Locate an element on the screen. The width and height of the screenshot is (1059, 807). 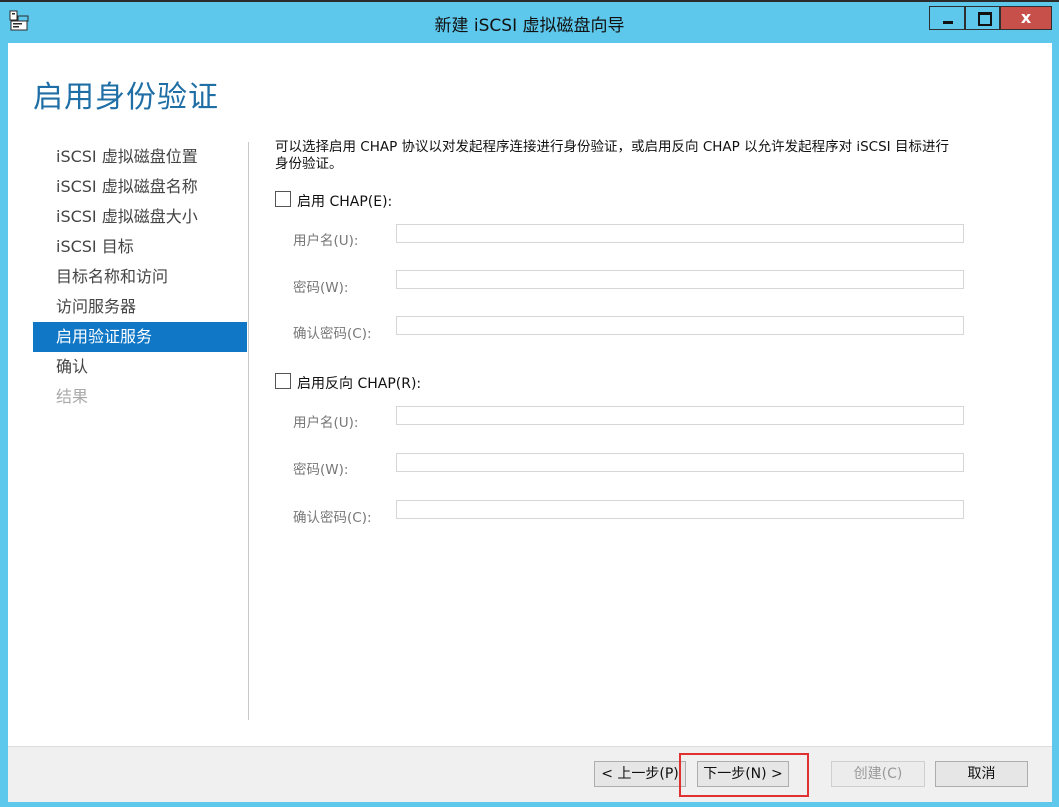
chap-password-label: 密码(W): is located at coordinates (321, 288).